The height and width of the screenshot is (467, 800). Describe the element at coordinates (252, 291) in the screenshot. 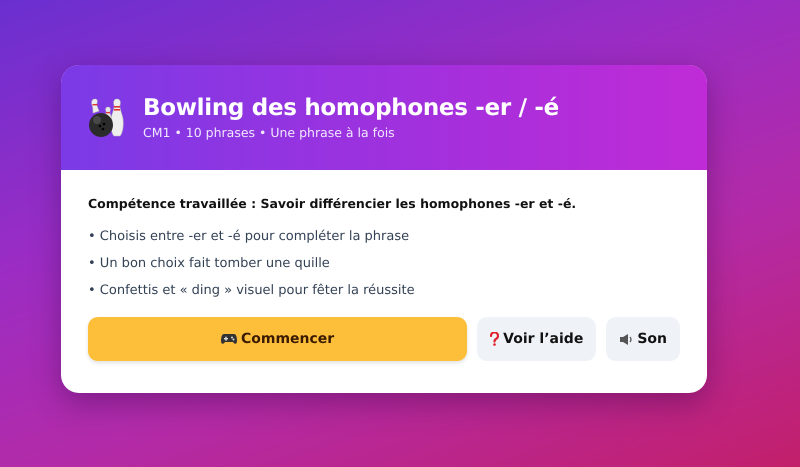

I see `bullet-text: • Confettis et « ding » visuel pour fêter la réussite` at that location.